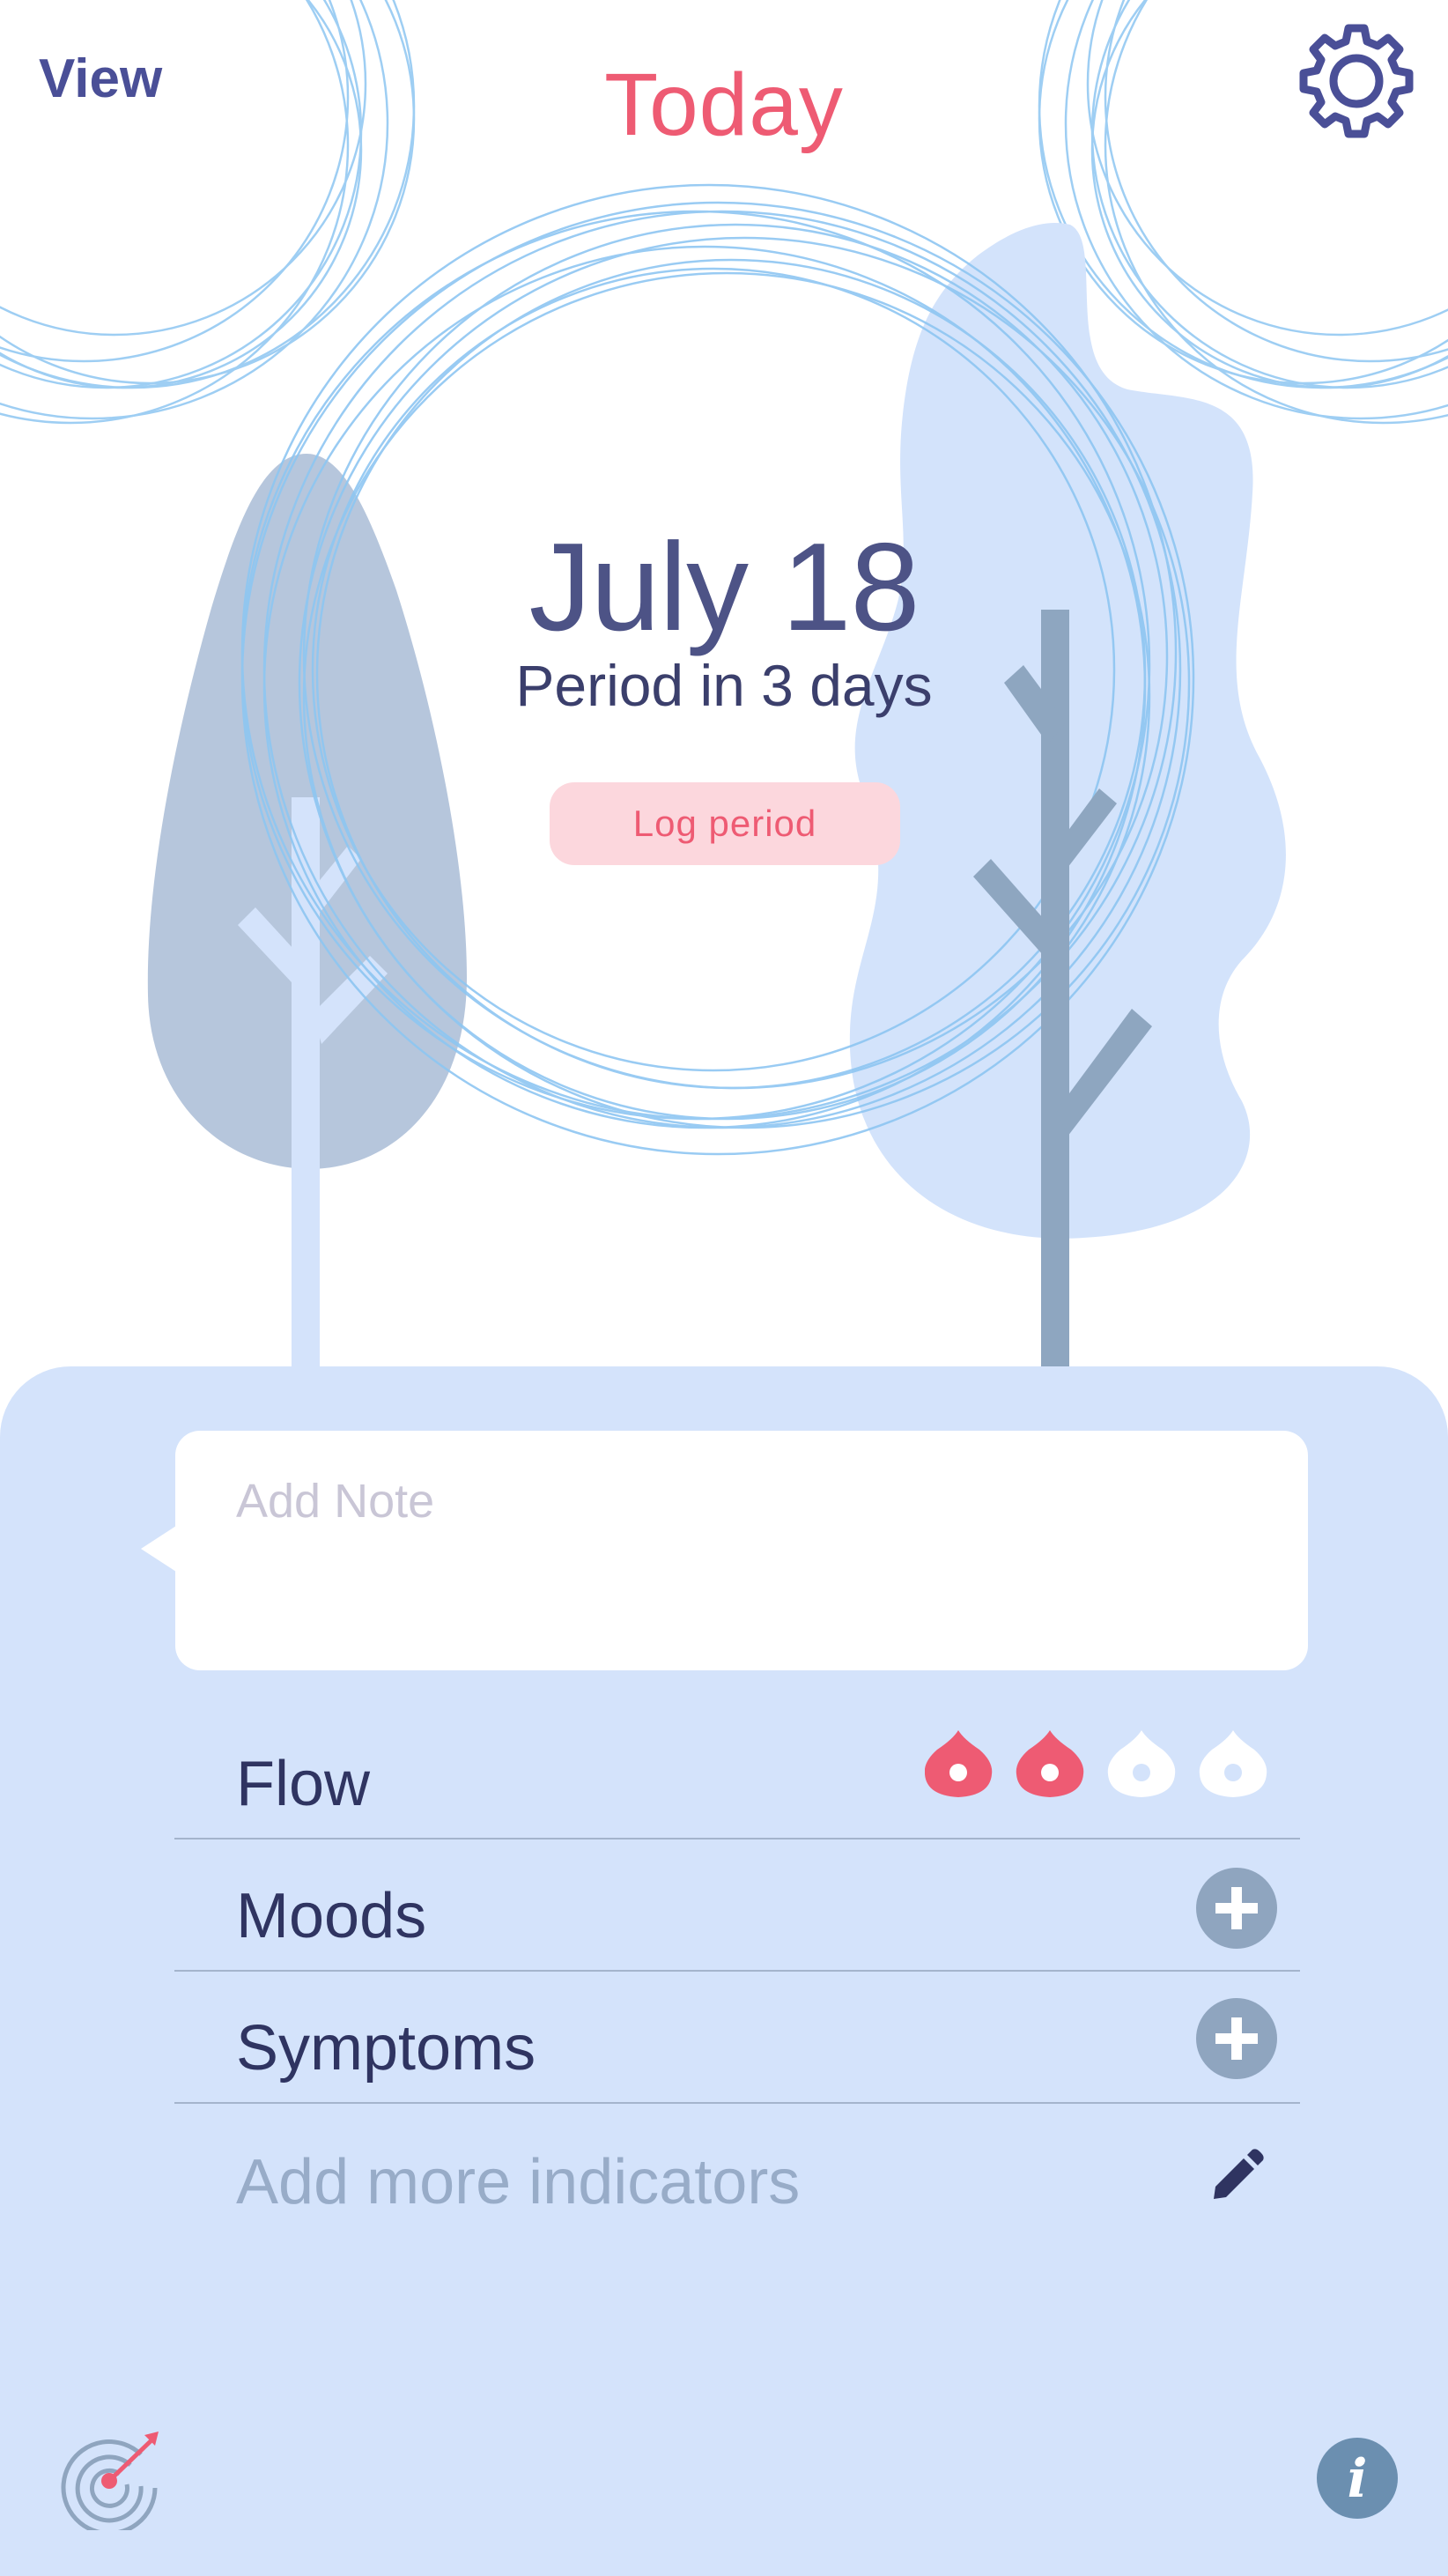 Image resolution: width=1448 pixels, height=2576 pixels. What do you see at coordinates (331, 1916) in the screenshot?
I see `moods-label: Moods` at bounding box center [331, 1916].